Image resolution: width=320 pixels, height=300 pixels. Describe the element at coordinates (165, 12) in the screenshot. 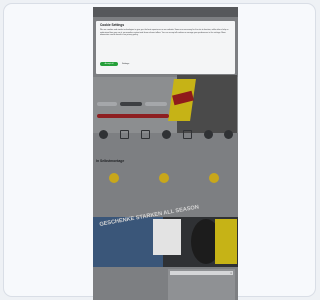

I see `top-navigation-bar` at that location.